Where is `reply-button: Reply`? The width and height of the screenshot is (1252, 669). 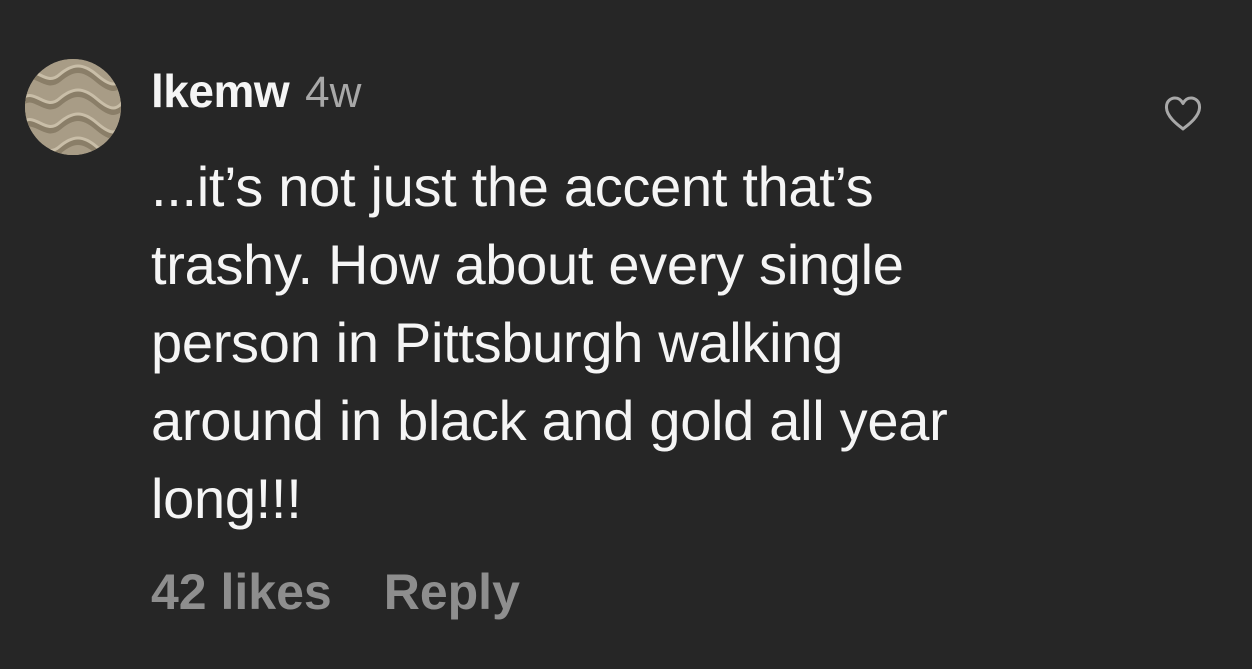 reply-button: Reply is located at coordinates (452, 592).